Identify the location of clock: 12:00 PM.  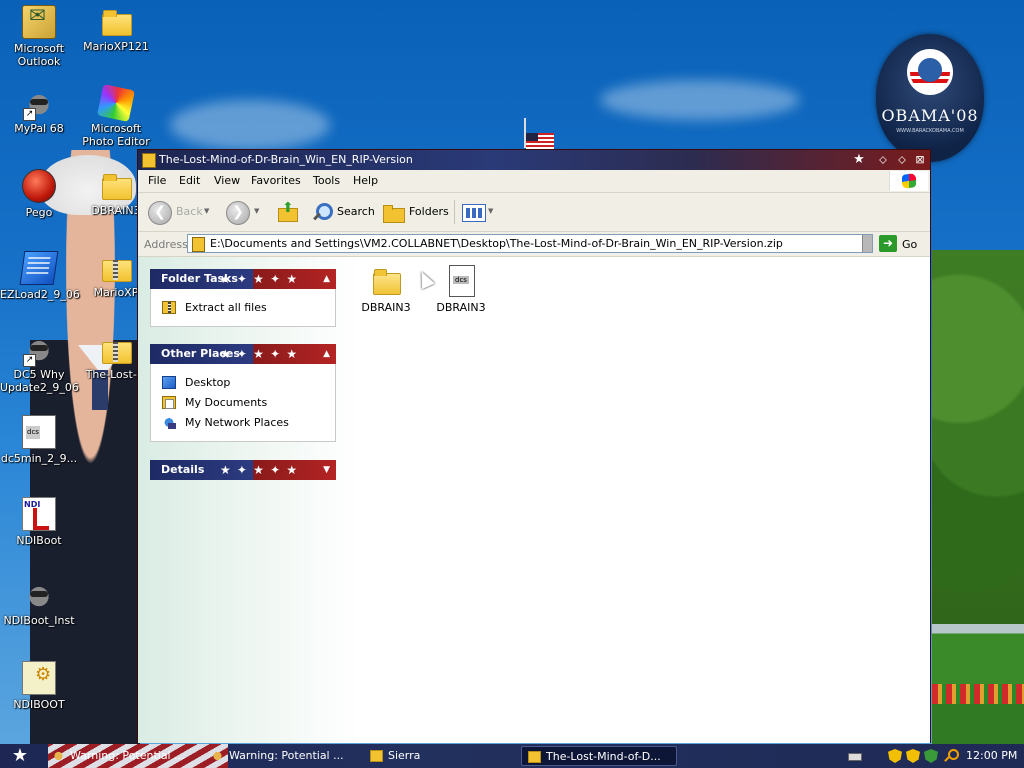
(991, 756).